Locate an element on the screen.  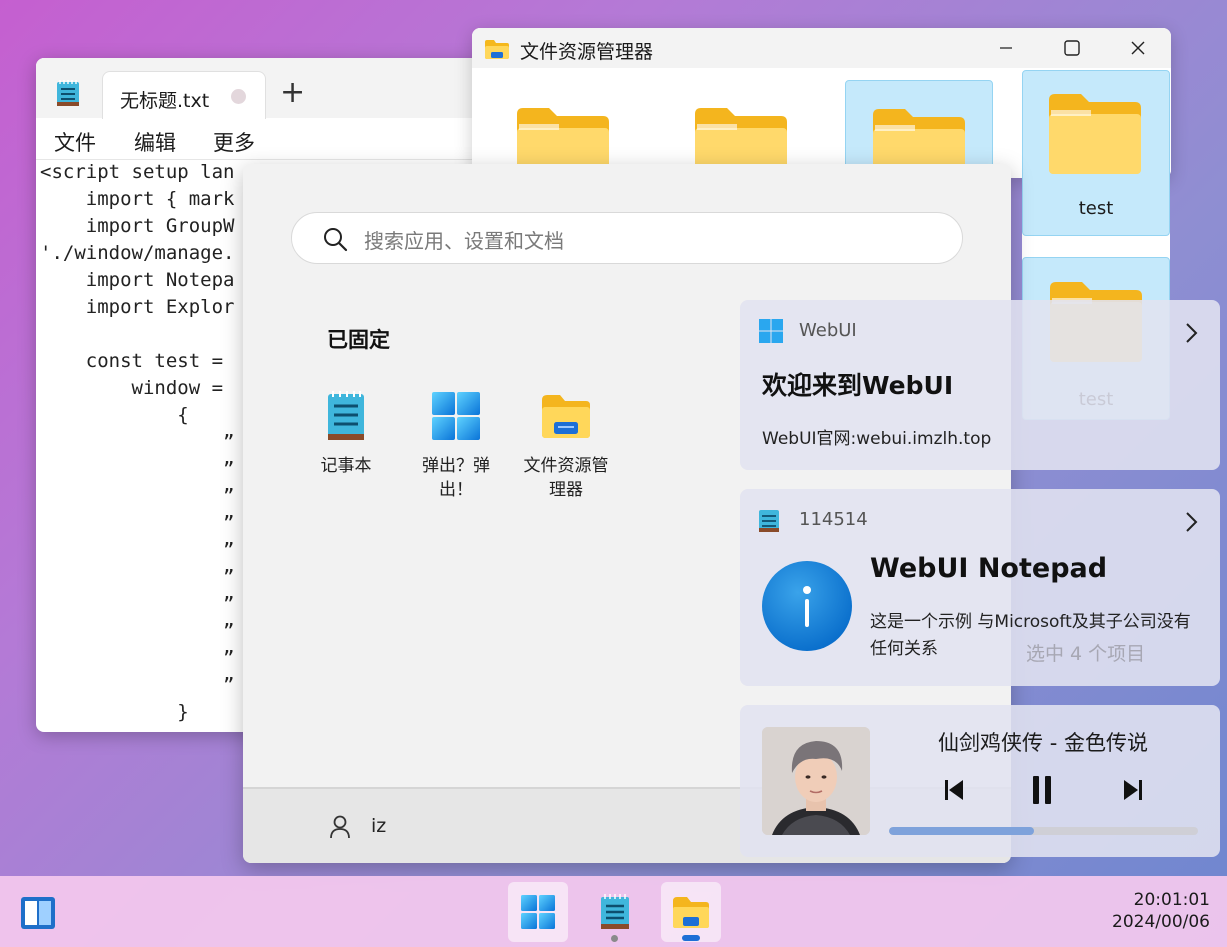
code-line: { is located at coordinates (114, 415).